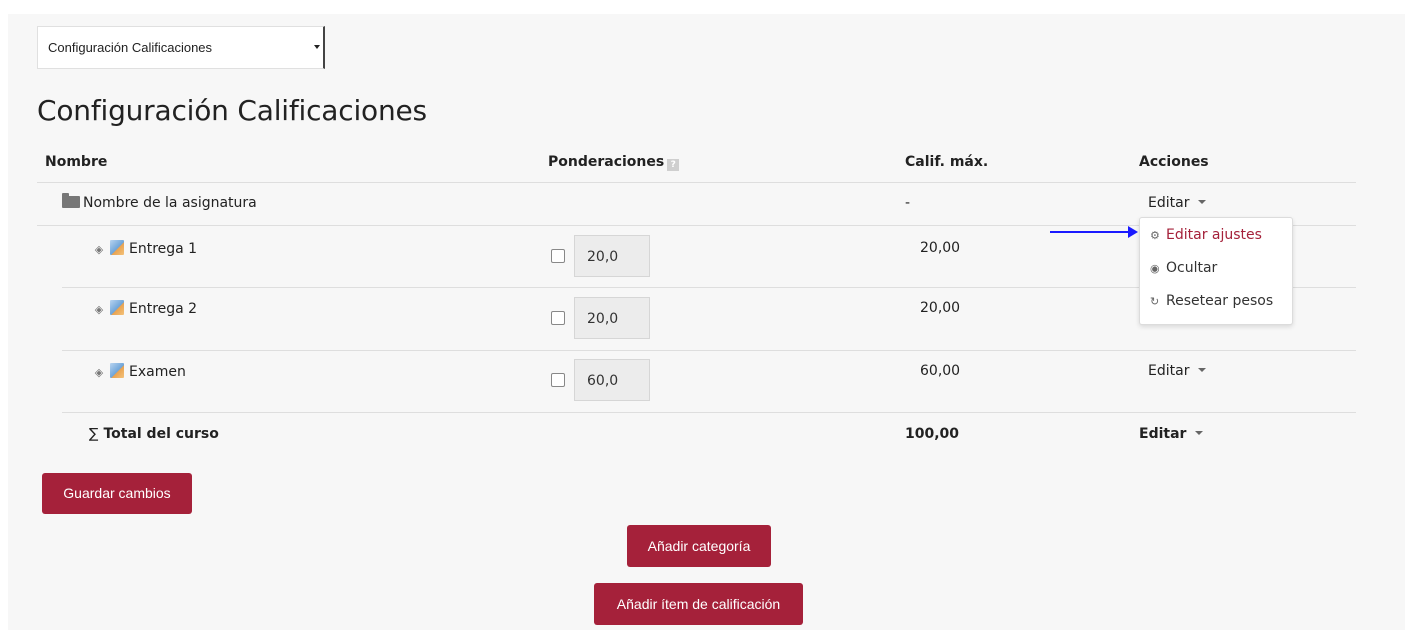 This screenshot has height=630, width=1405. What do you see at coordinates (673, 165) in the screenshot?
I see `help-icon: ?` at bounding box center [673, 165].